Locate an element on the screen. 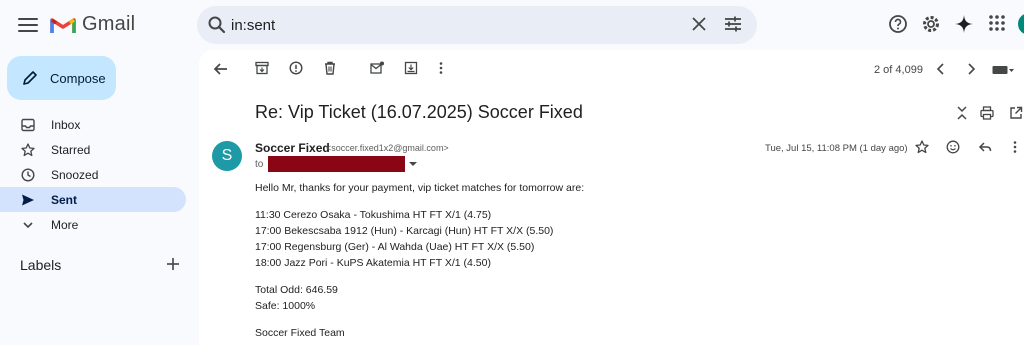  sidebar-item-snoozed: Snoozed is located at coordinates (93, 174).